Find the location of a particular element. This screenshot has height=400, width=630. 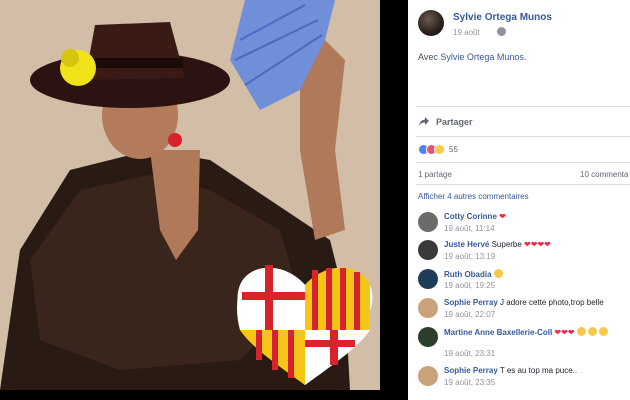

author-name: Sylvie Ortega Munos is located at coordinates (502, 17).